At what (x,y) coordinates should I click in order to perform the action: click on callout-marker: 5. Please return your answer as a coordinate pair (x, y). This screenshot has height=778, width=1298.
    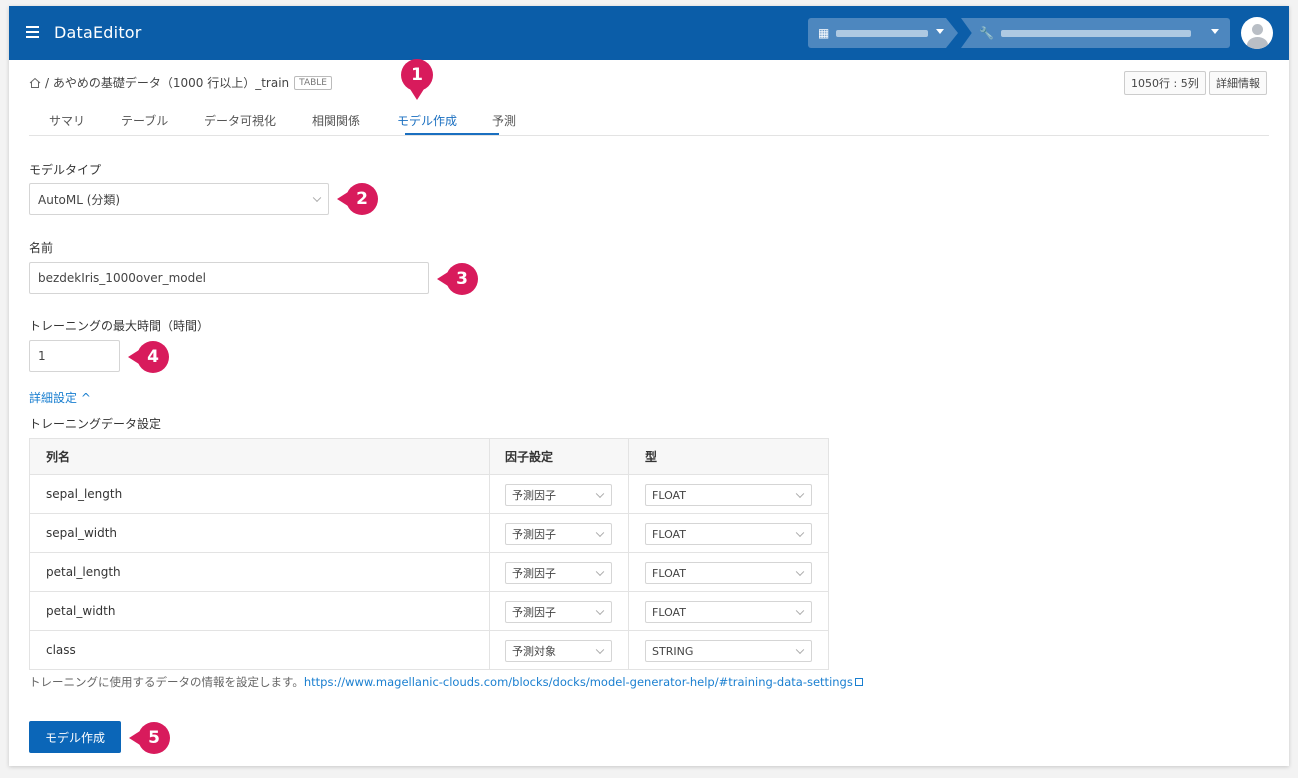
    Looking at the image, I should click on (149, 738).